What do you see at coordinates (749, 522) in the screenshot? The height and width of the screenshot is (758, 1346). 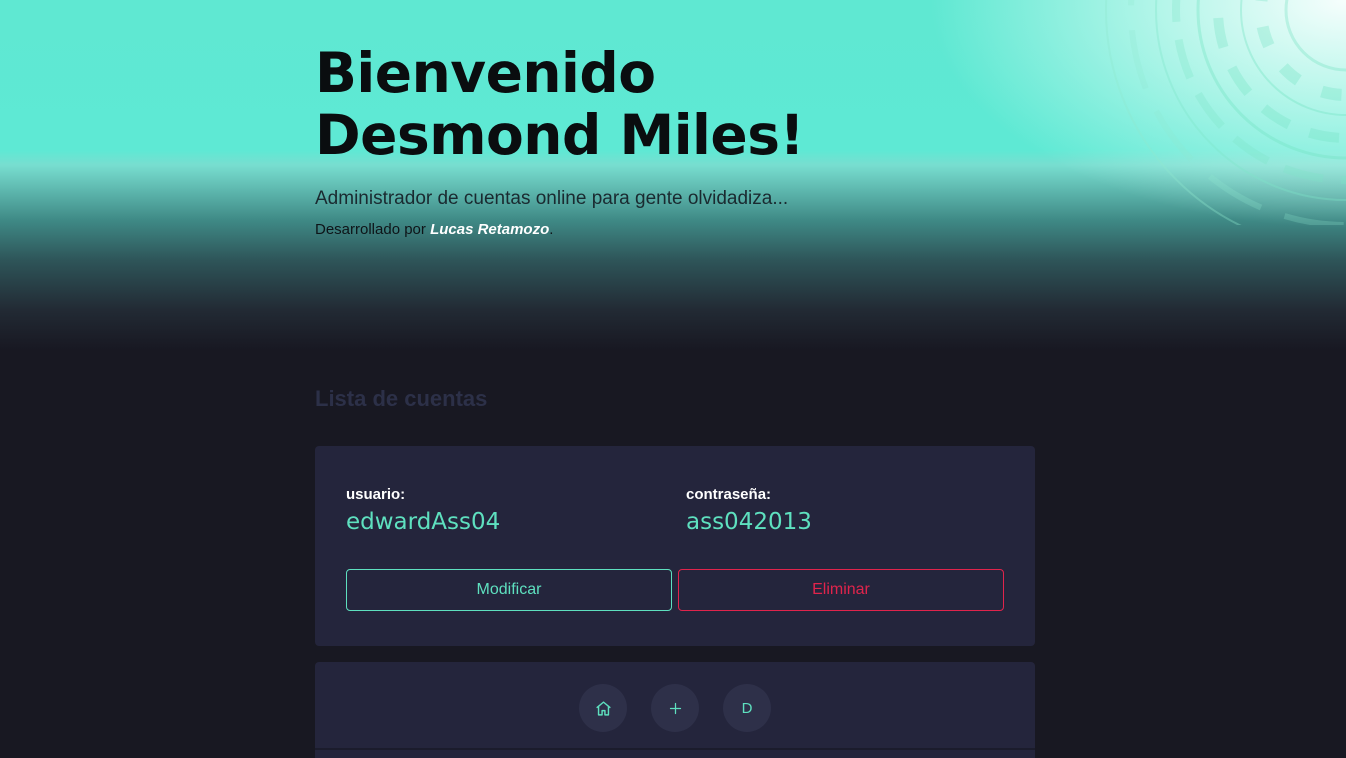 I see `password-value: ass042013` at bounding box center [749, 522].